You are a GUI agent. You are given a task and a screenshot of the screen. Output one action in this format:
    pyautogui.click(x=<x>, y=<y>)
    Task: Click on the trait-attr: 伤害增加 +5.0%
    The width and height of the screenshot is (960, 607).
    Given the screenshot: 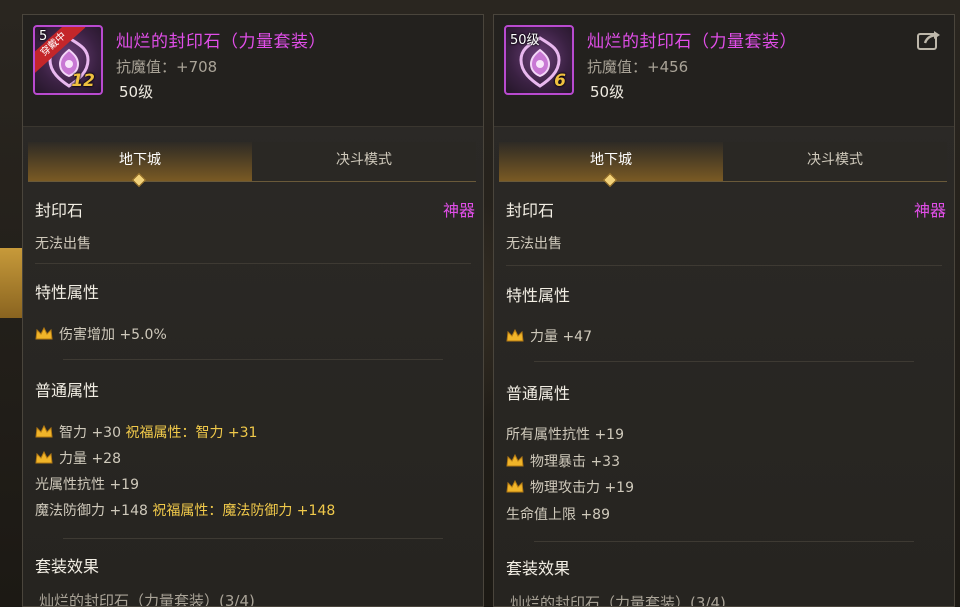 What is the action you would take?
    pyautogui.click(x=101, y=334)
    